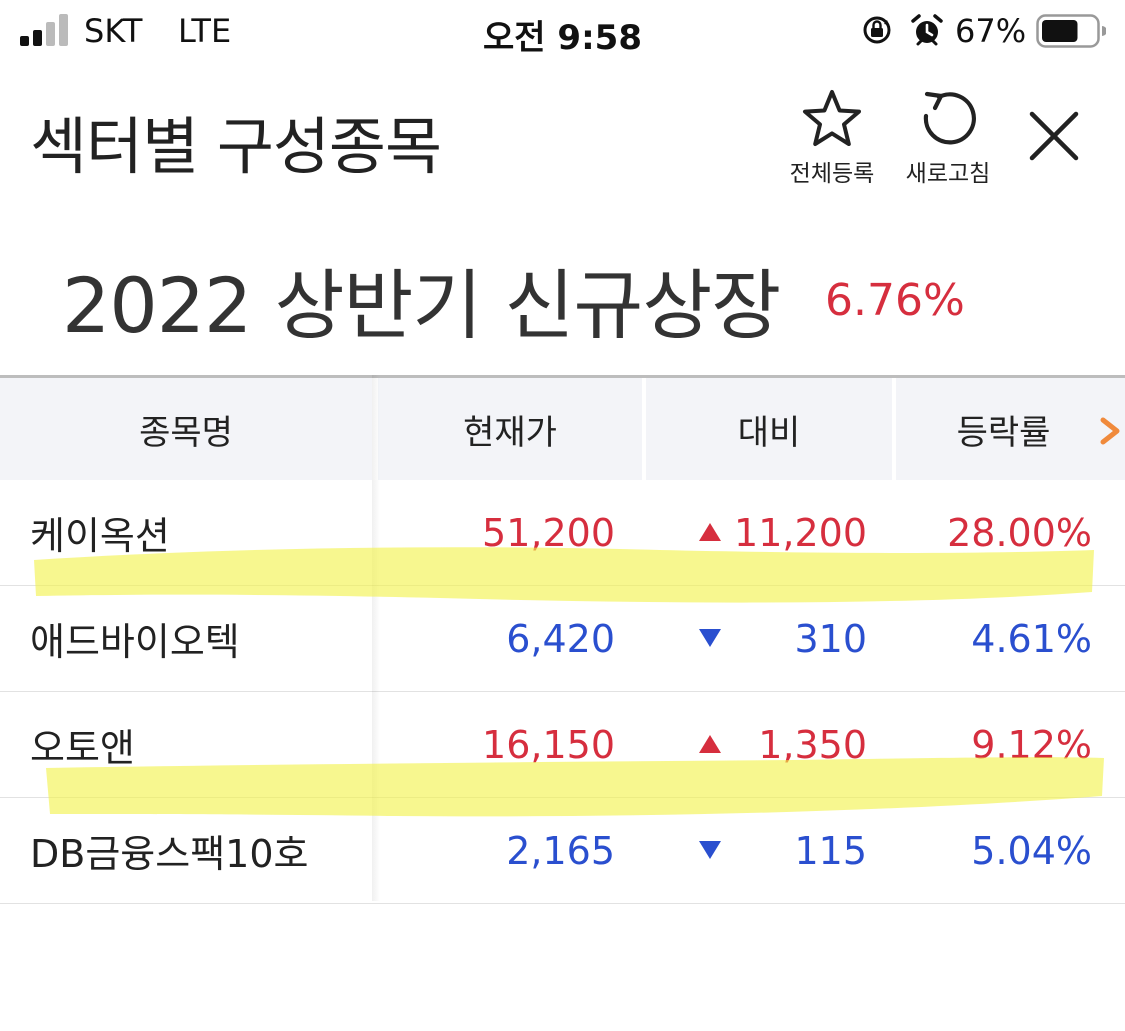  What do you see at coordinates (1110, 431) in the screenshot?
I see `chevron-right-icon` at bounding box center [1110, 431].